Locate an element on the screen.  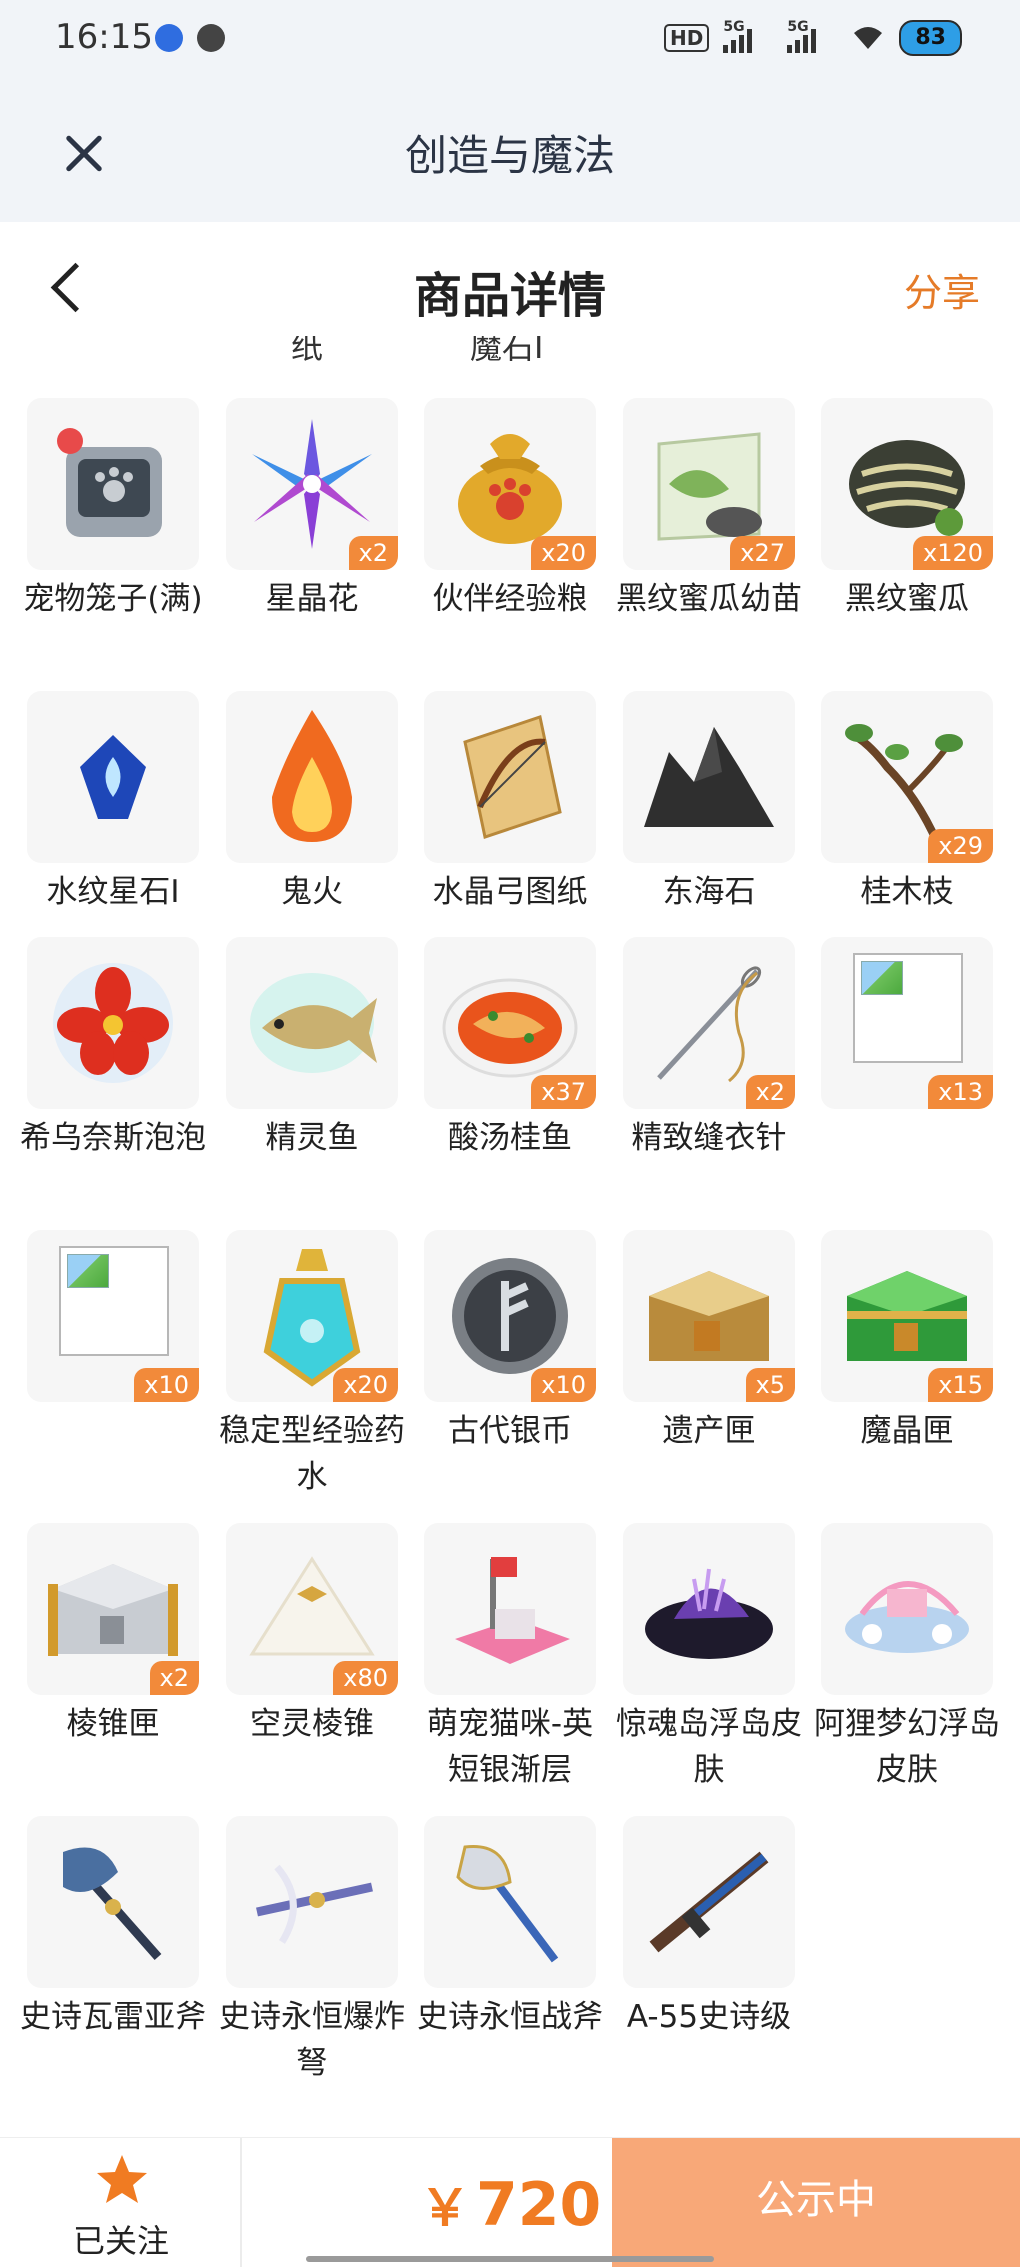
item-name: 古代银币 is located at coordinates (510, 1431).